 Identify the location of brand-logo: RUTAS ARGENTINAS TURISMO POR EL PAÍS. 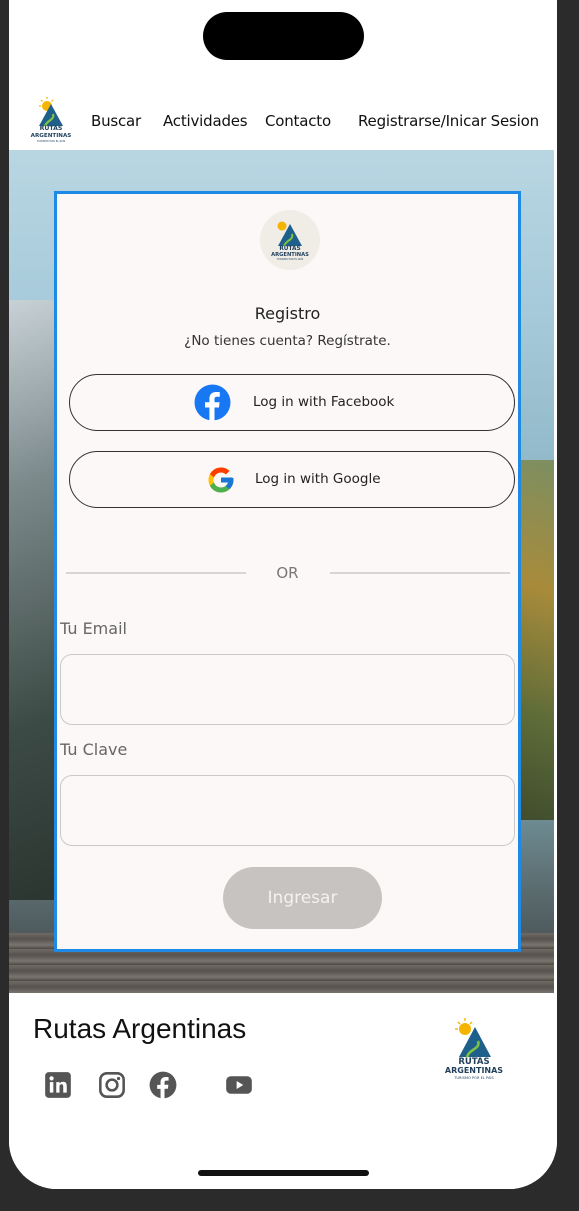
(51, 121).